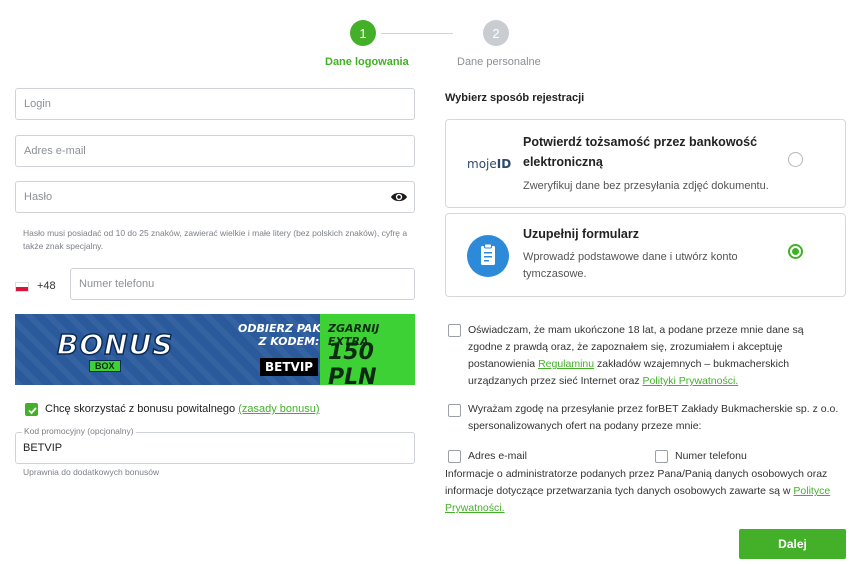  What do you see at coordinates (711, 456) in the screenshot?
I see `phone-offers-label: Numer telefonu` at bounding box center [711, 456].